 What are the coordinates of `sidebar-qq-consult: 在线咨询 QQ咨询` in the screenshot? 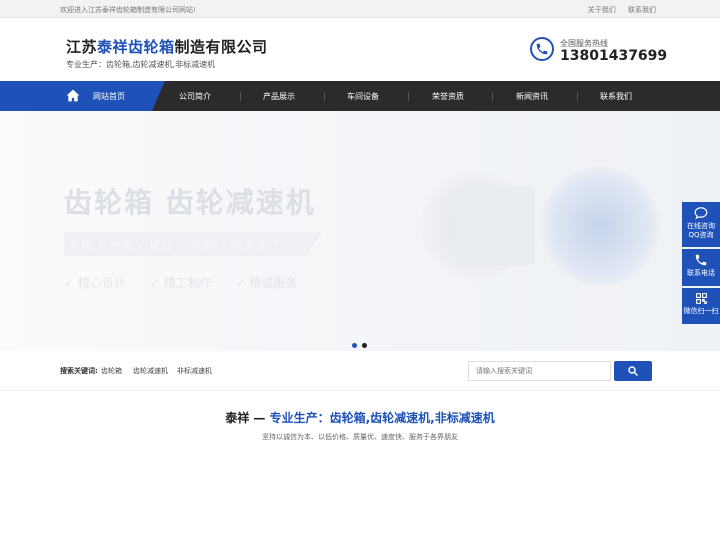 It's located at (701, 224).